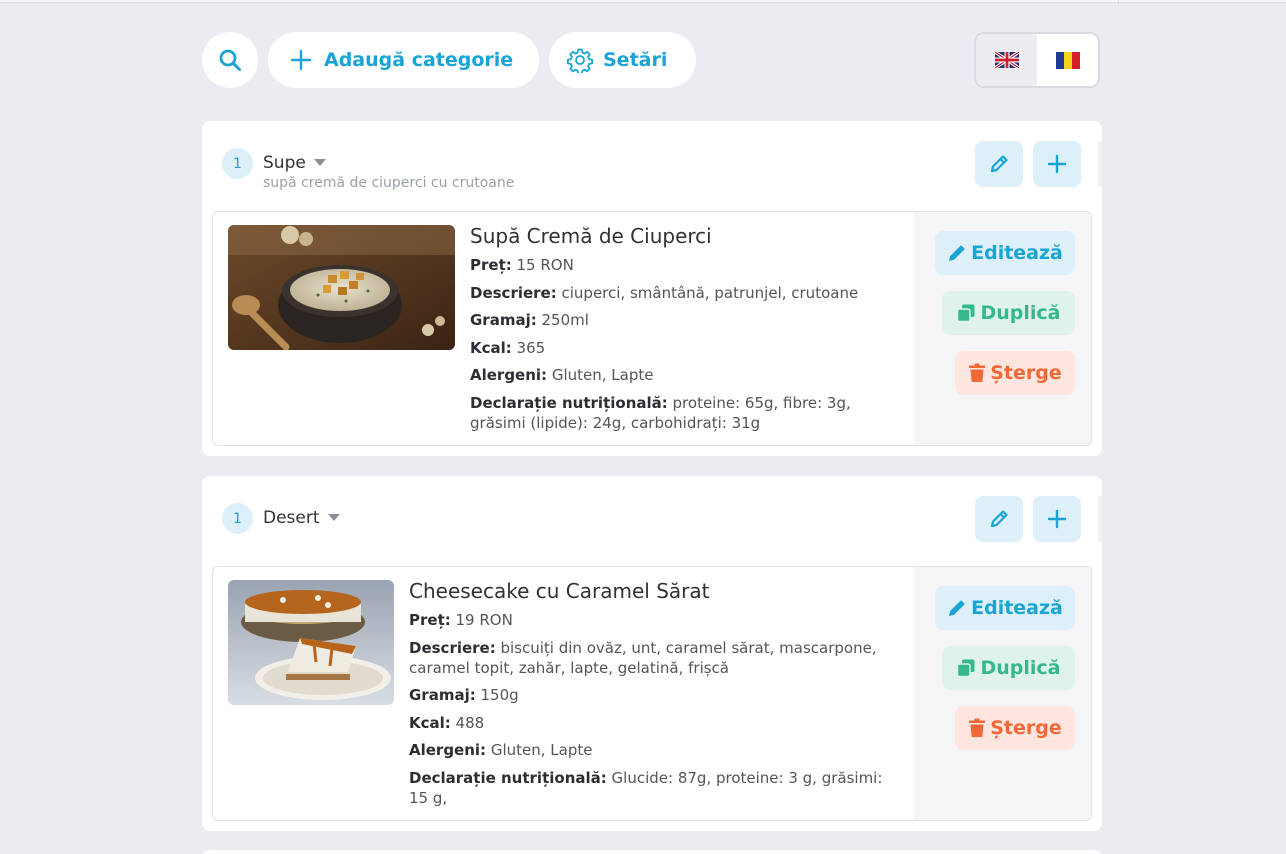 The height and width of the screenshot is (854, 1286). Describe the element at coordinates (284, 163) in the screenshot. I see `category-name: Supe` at that location.